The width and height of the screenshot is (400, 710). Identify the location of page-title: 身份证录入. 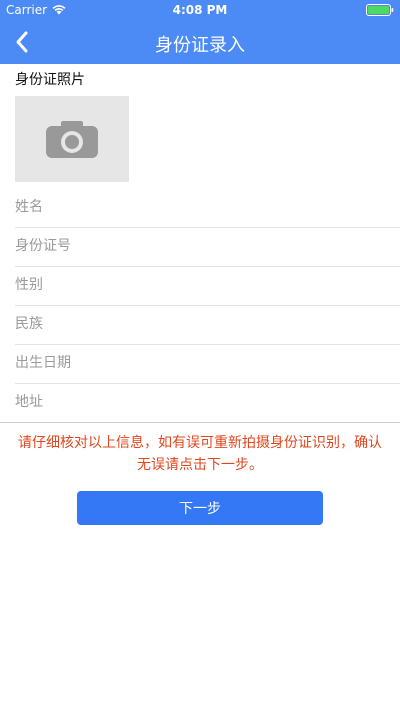
(200, 45).